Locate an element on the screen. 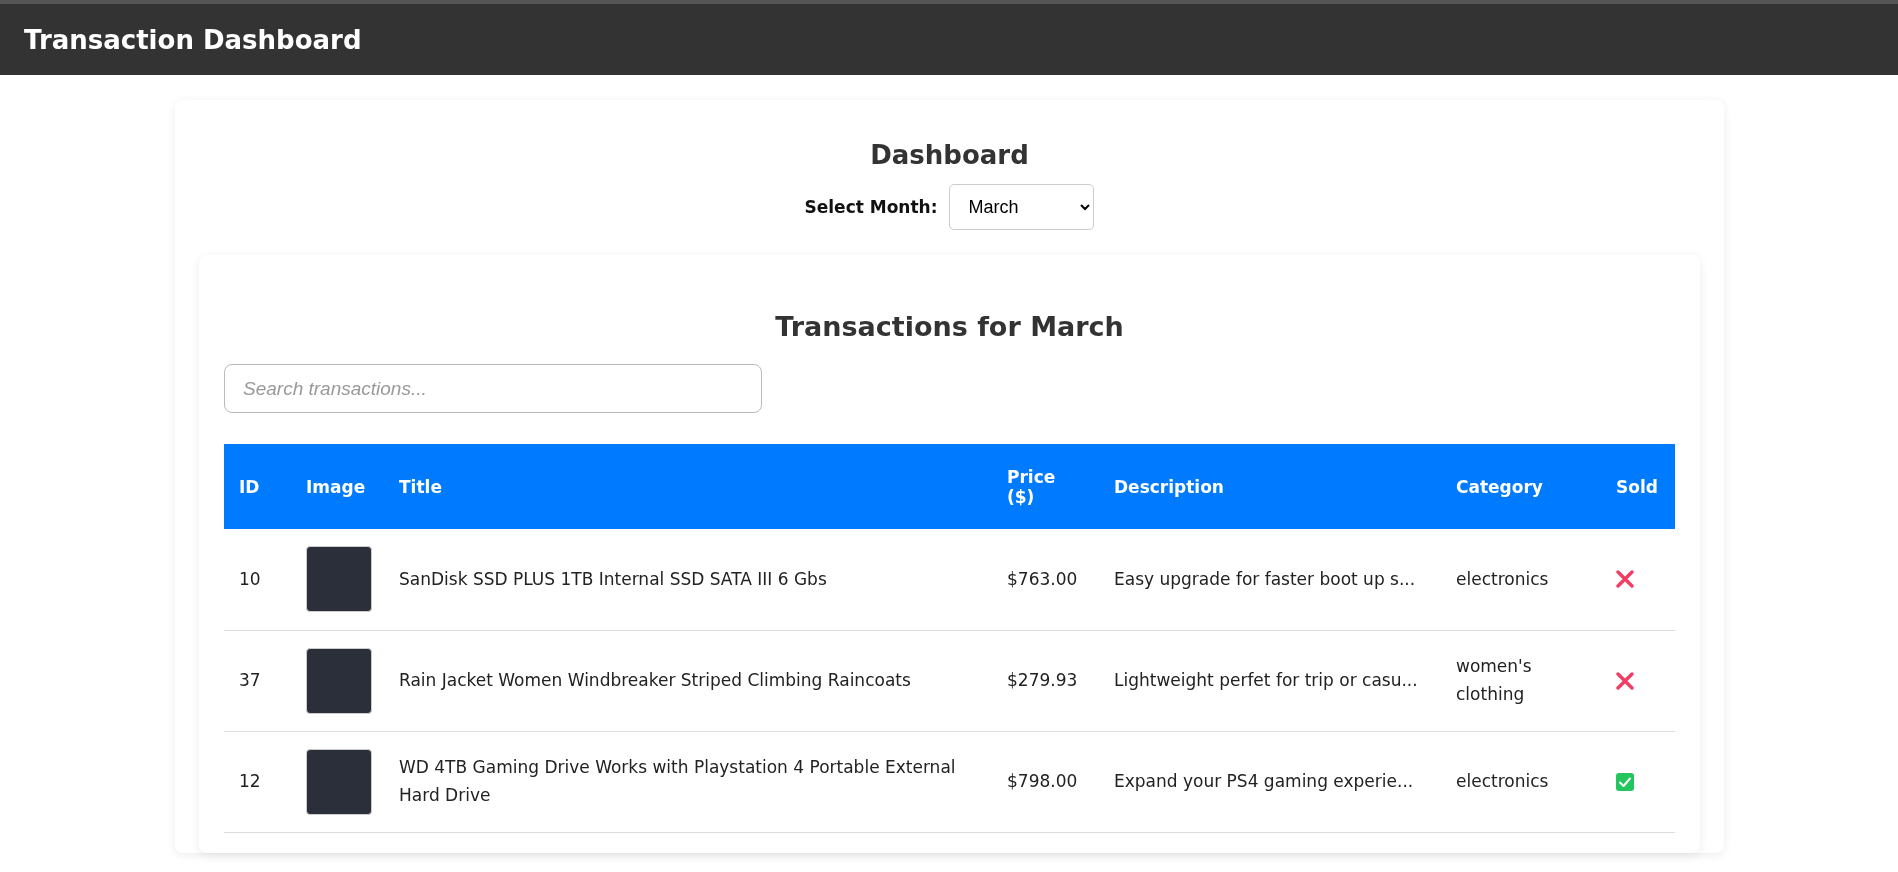  table-cell: women's clothing is located at coordinates (1494, 680).